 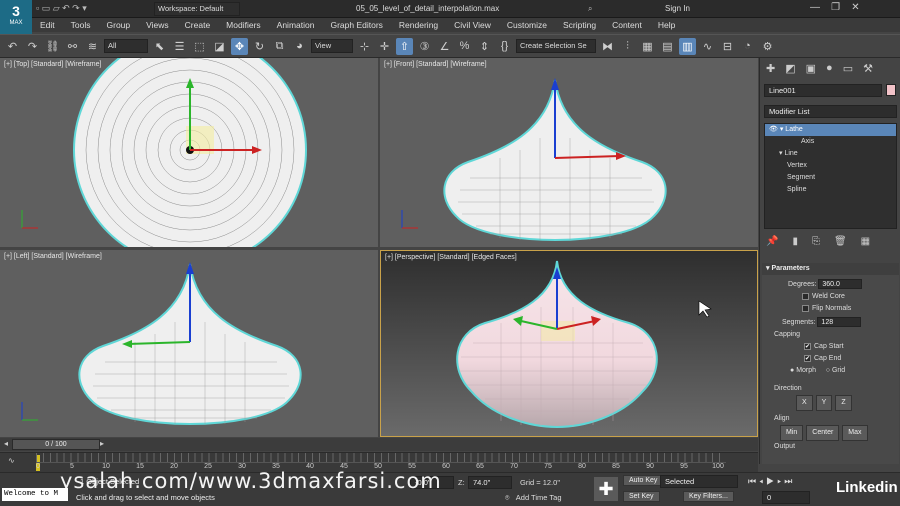 I want to click on search-icon: ⌕, so click(x=590, y=9).